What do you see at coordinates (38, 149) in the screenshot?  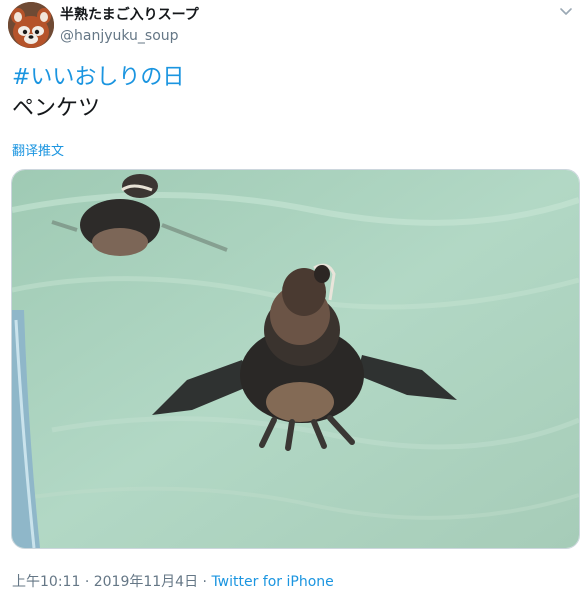 I see `translate-tweet-link: 翻译推文` at bounding box center [38, 149].